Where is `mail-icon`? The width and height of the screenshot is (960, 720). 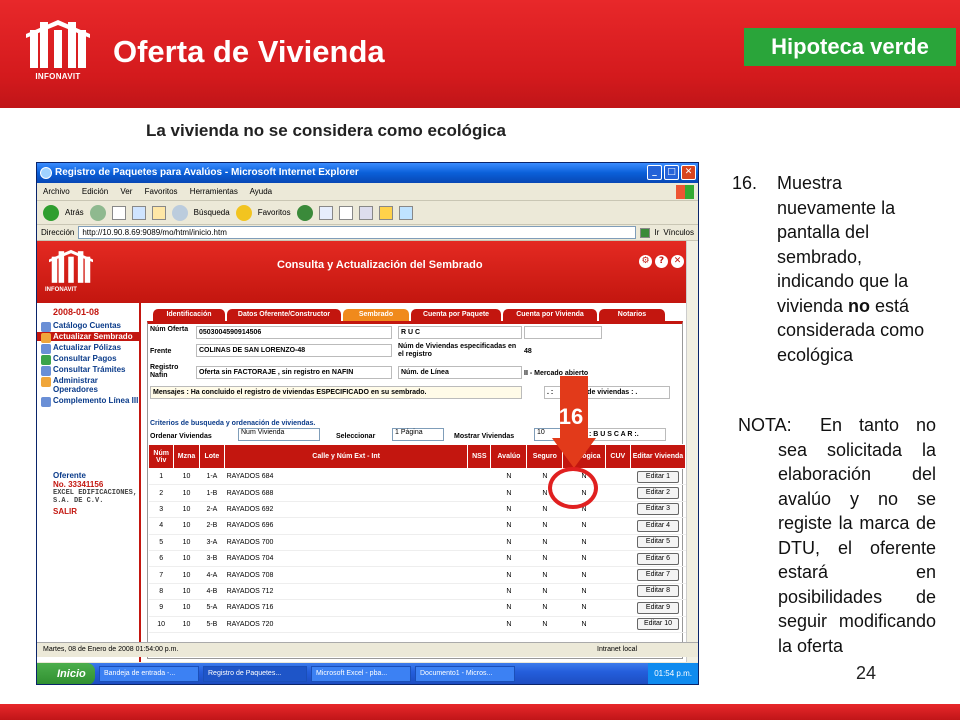
mail-icon is located at coordinates (325, 212).